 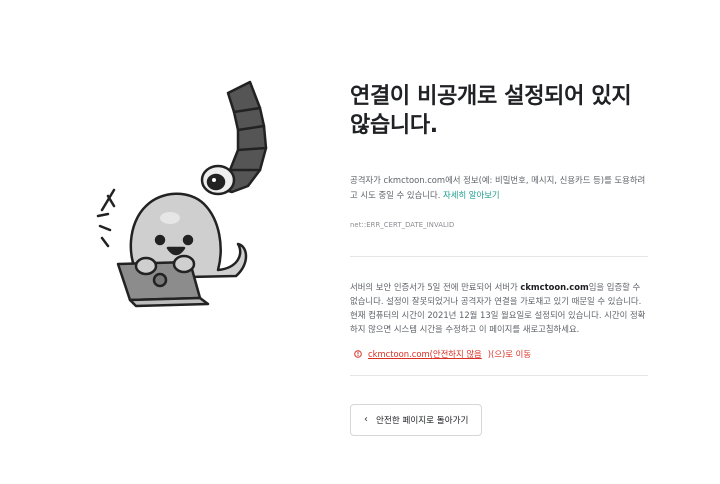 I want to click on proceed-link-text: ckmctoon.com(안전하지 않음, so click(x=425, y=354).